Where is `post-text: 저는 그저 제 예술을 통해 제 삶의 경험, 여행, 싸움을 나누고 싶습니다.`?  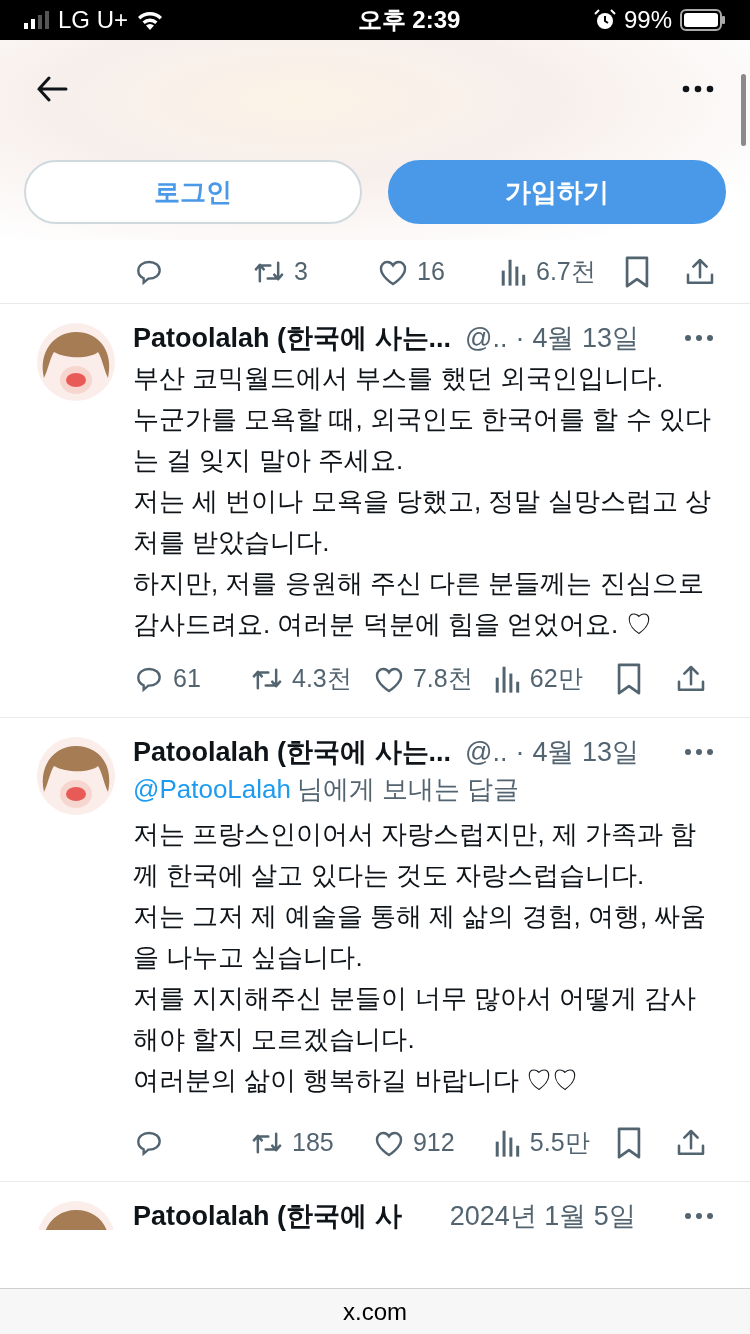 post-text: 저는 그저 제 예술을 통해 제 삶의 경험, 여행, 싸움을 나누고 싶습니다. is located at coordinates (420, 937).